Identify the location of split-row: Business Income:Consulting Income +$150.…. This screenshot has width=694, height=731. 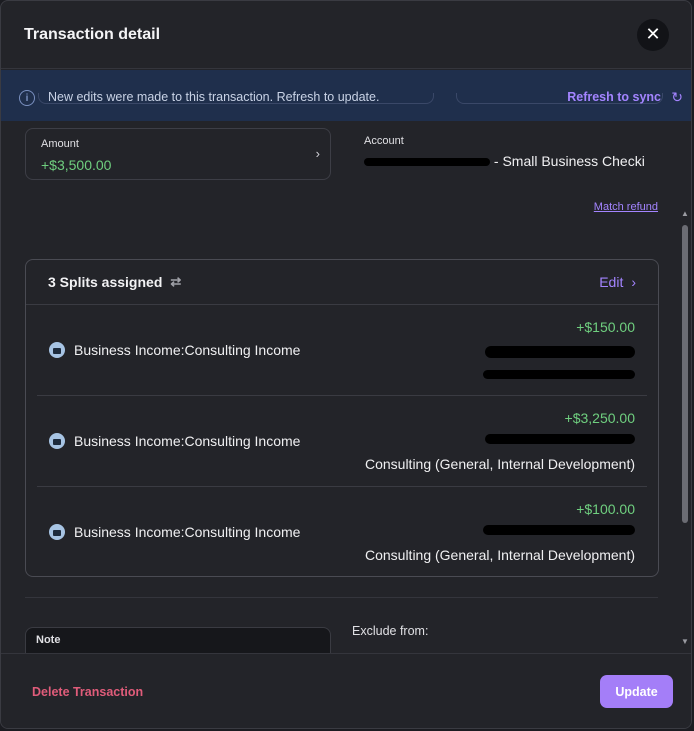
(342, 350).